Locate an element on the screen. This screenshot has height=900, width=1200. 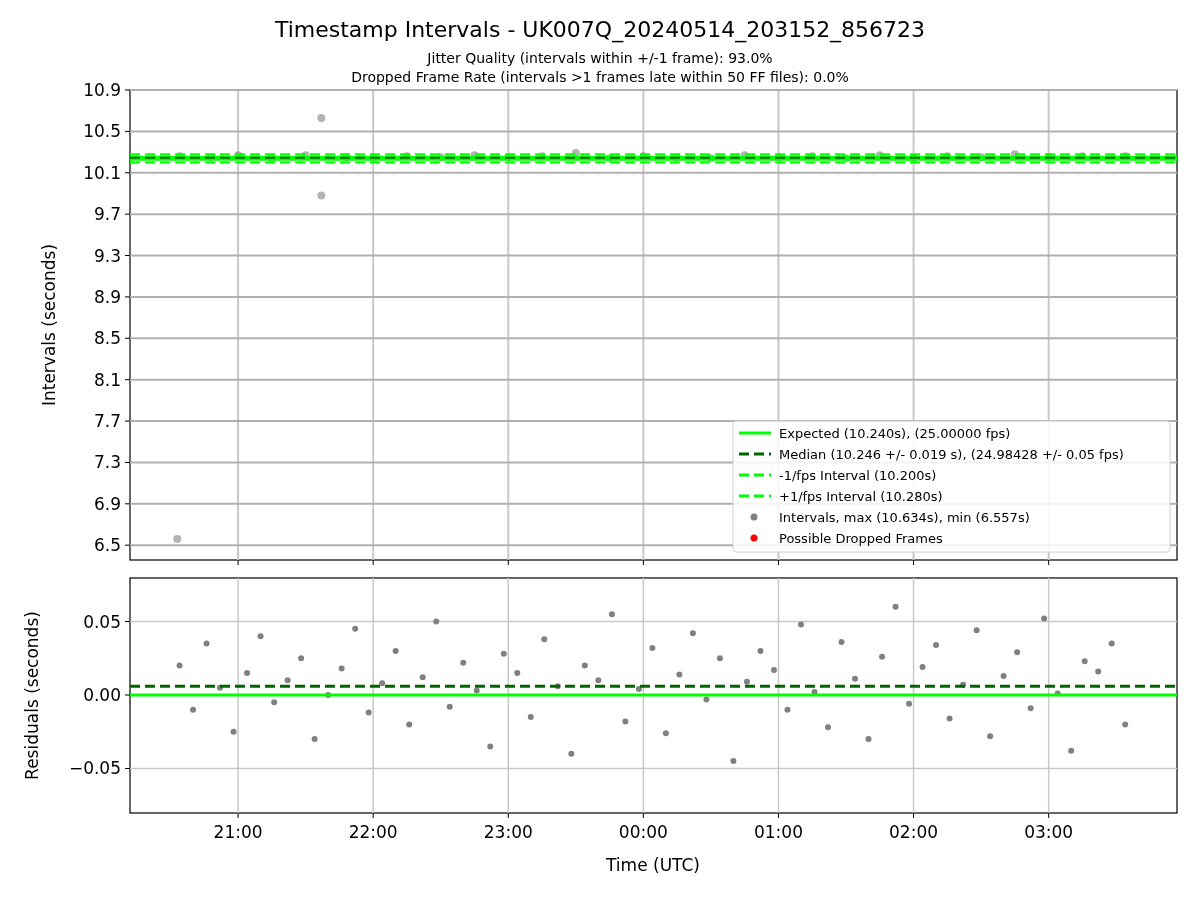
y-tick-label: 8.5 is located at coordinates (107, 338).